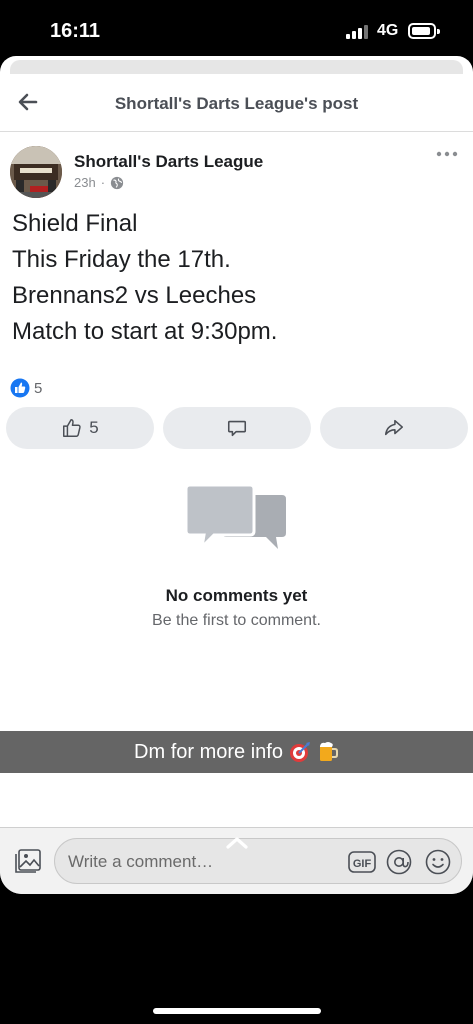  I want to click on action-bar: 5, so click(236, 428).